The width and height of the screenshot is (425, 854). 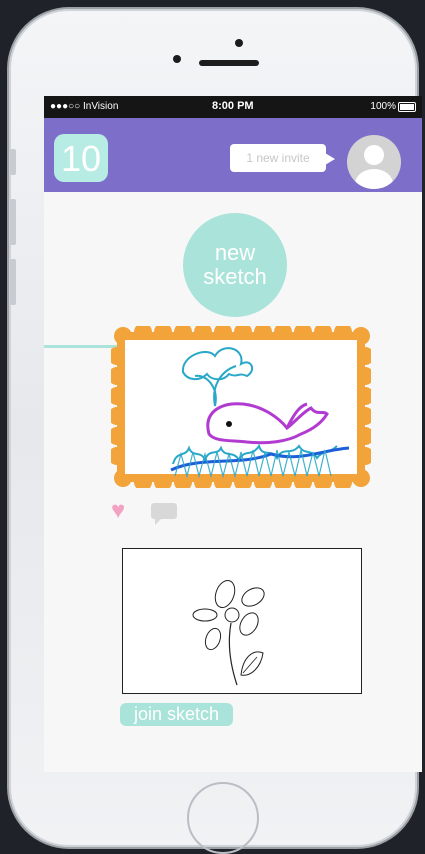 What do you see at coordinates (282, 158) in the screenshot?
I see `invite-notification: 1 new invite` at bounding box center [282, 158].